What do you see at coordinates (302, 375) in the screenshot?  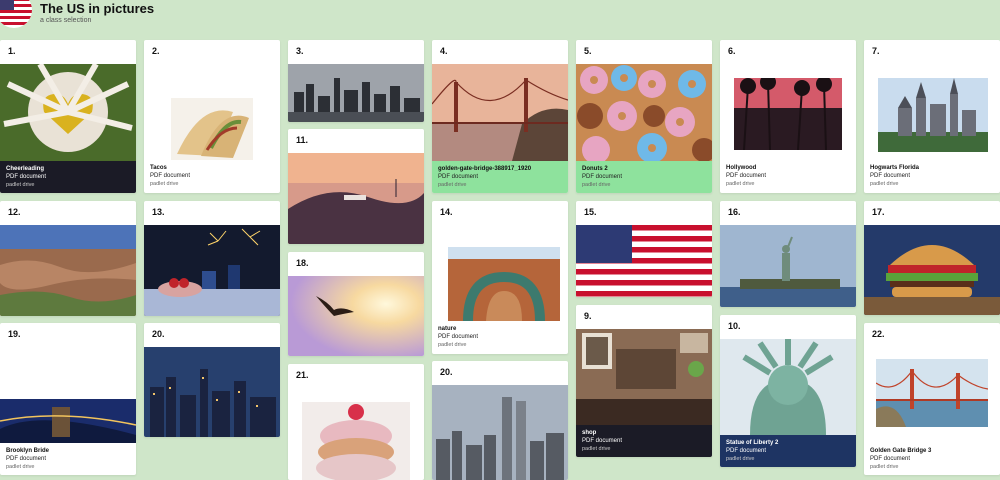 I see `post-number: 21.` at bounding box center [302, 375].